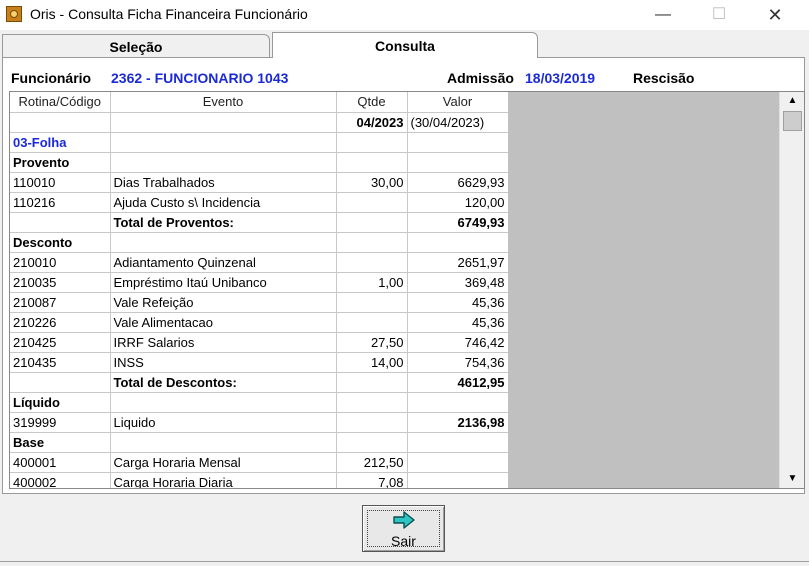 This screenshot has height=566, width=809. Describe the element at coordinates (60, 102) in the screenshot. I see `column-header: Rotina/Código` at that location.